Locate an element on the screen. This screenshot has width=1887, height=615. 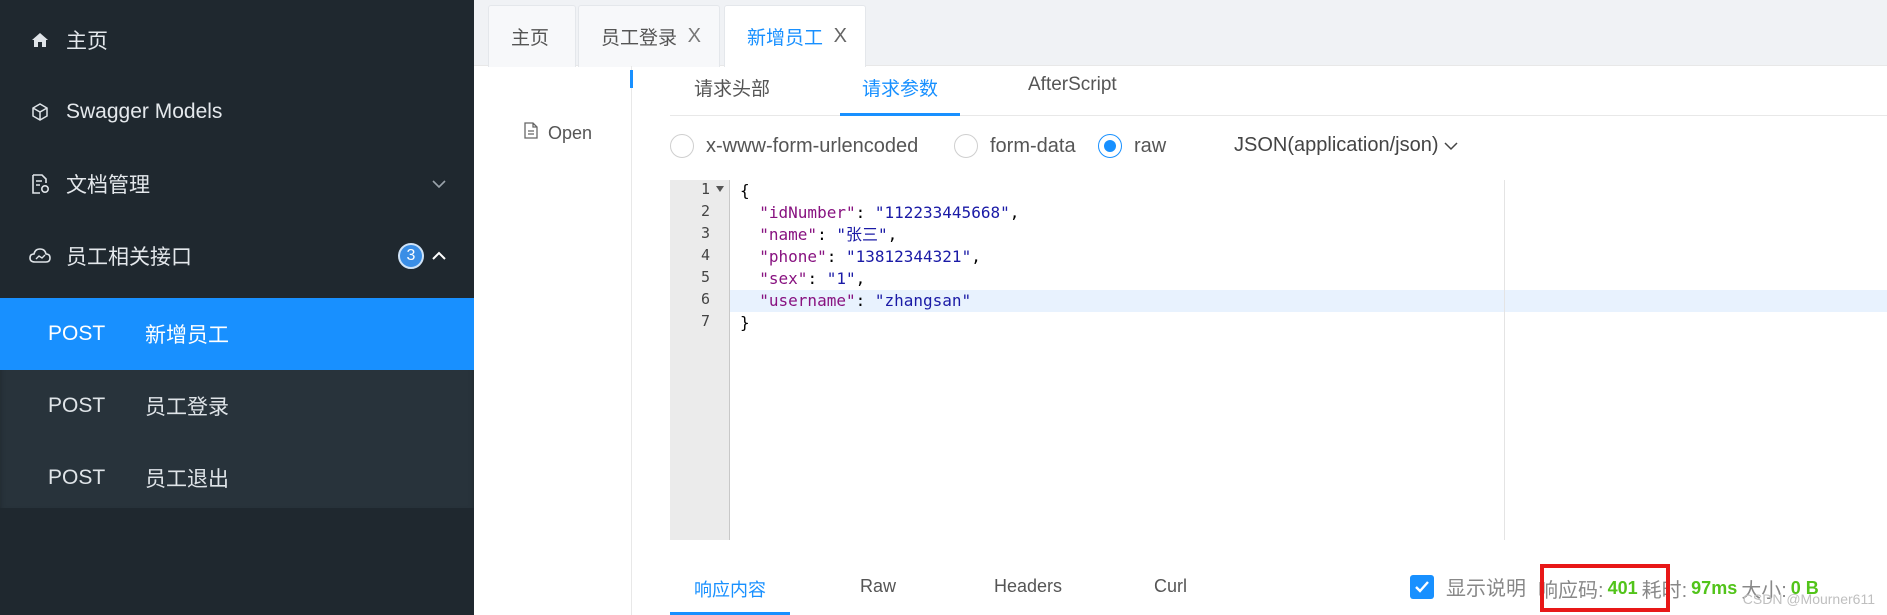
content-type-select: JSON(application/json) is located at coordinates (1346, 145).